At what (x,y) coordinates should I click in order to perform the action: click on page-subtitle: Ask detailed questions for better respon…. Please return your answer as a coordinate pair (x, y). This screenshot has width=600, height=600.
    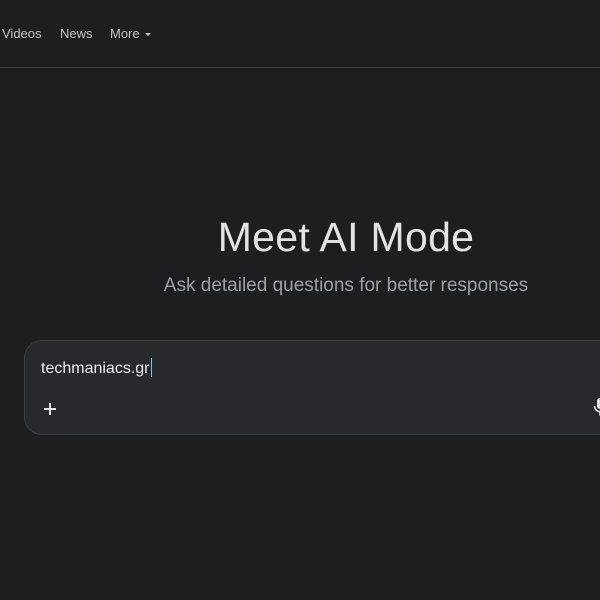
    Looking at the image, I should click on (346, 285).